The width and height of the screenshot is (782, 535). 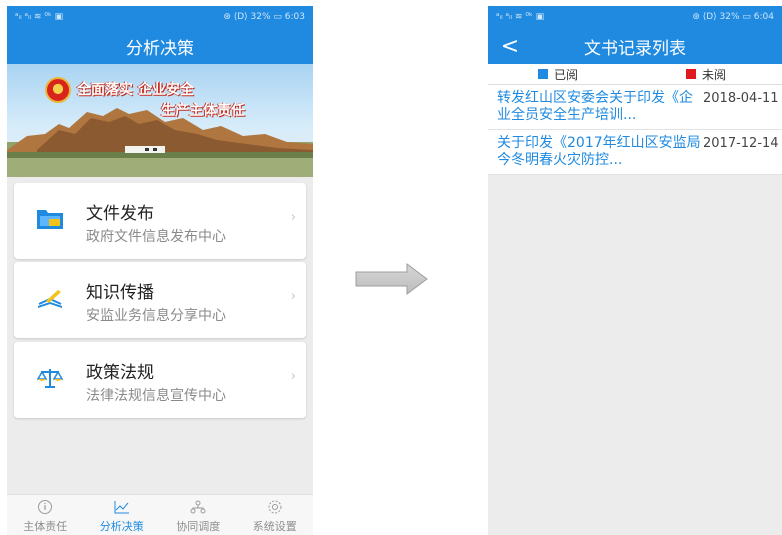 What do you see at coordinates (198, 507) in the screenshot?
I see `flow-icon` at bounding box center [198, 507].